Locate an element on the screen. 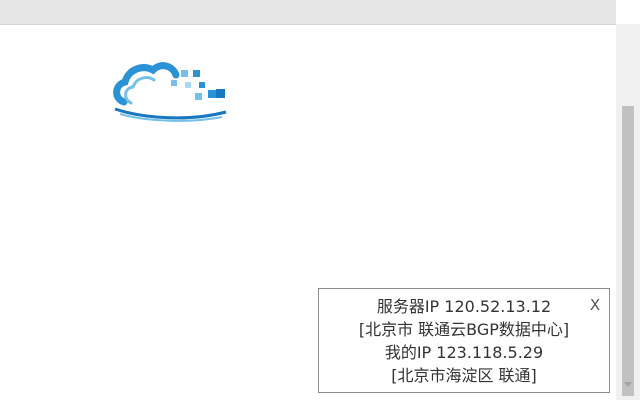  server-location-text: [北京市 联通云BGP数据中心] is located at coordinates (464, 329).